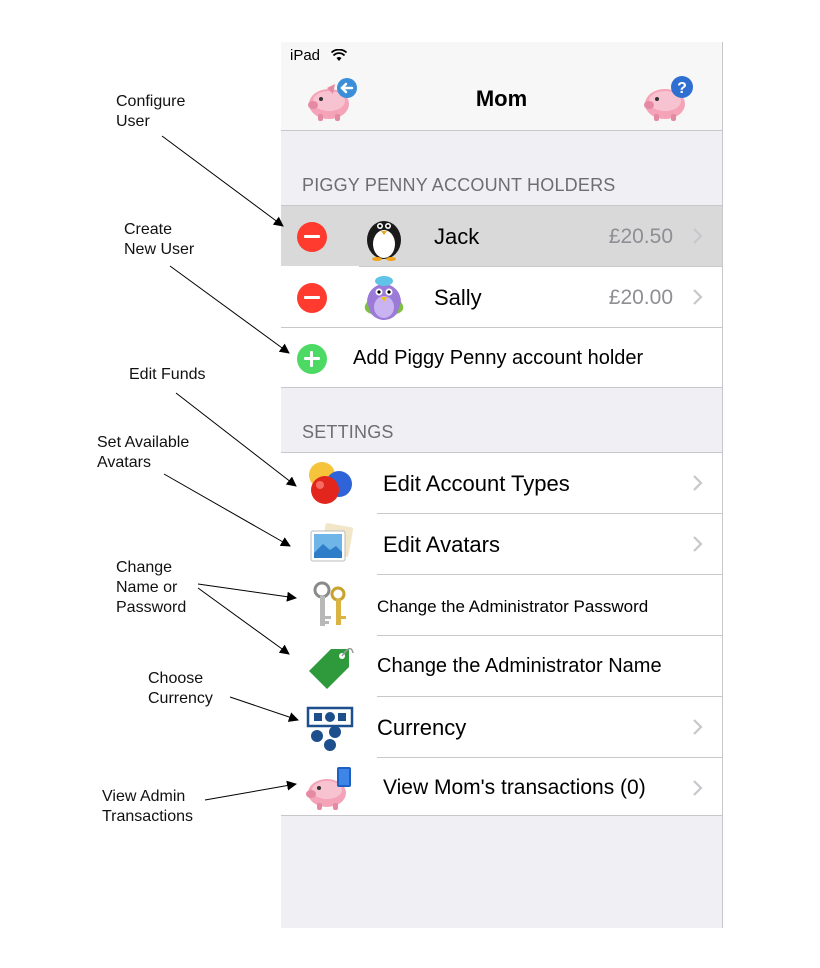 This screenshot has width=820, height=968. What do you see at coordinates (143, 453) in the screenshot?
I see `annotation-set-avatars: Set Available Avatars` at bounding box center [143, 453].